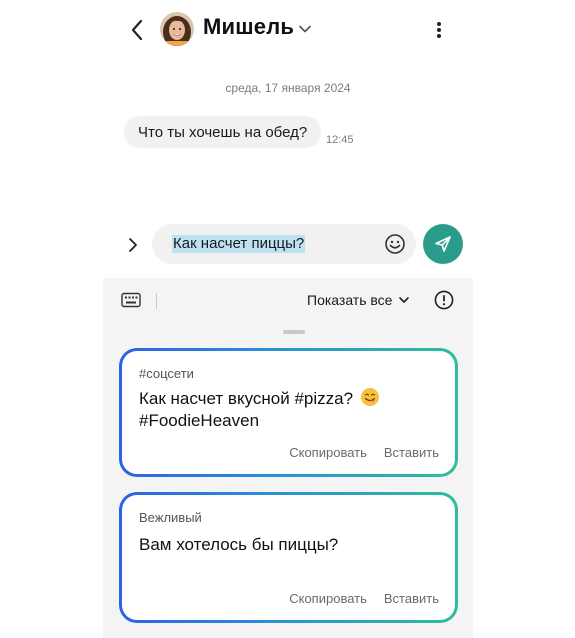 The height and width of the screenshot is (638, 575). I want to click on chevron-right-icon, so click(133, 245).